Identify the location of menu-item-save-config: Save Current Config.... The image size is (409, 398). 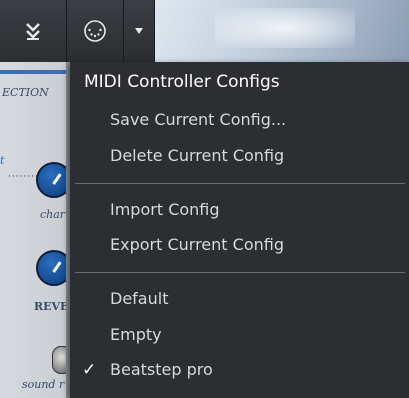
(198, 119).